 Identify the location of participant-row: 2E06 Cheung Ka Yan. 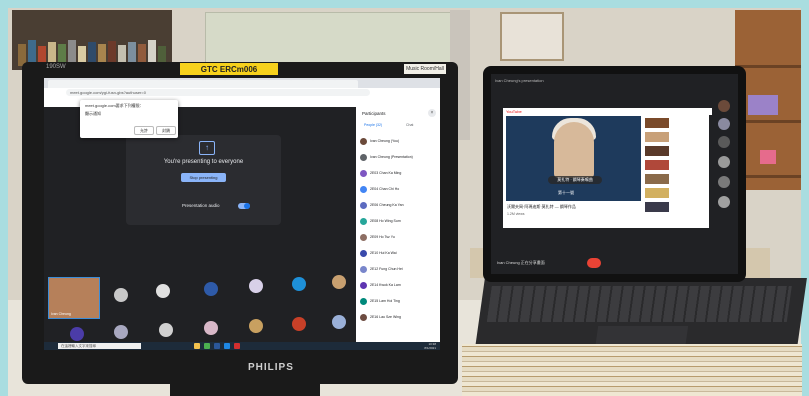
(399, 206).